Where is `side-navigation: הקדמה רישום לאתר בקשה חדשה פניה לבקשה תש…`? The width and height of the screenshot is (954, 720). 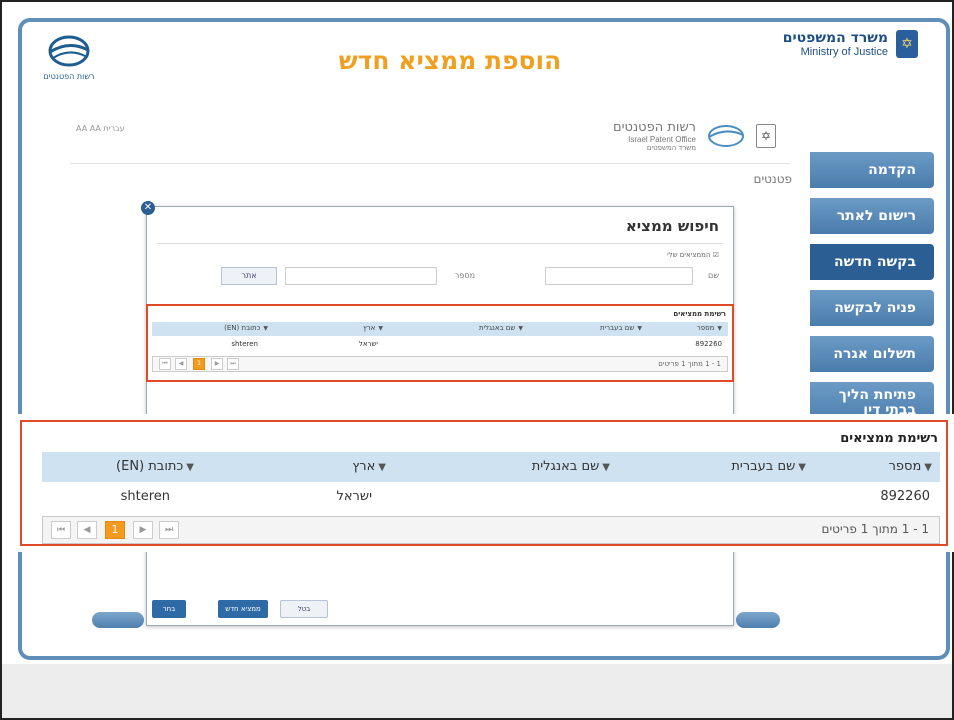
side-navigation: הקדמה רישום לאתר בקשה חדשה פניה לבקשה תש… is located at coordinates (872, 294).